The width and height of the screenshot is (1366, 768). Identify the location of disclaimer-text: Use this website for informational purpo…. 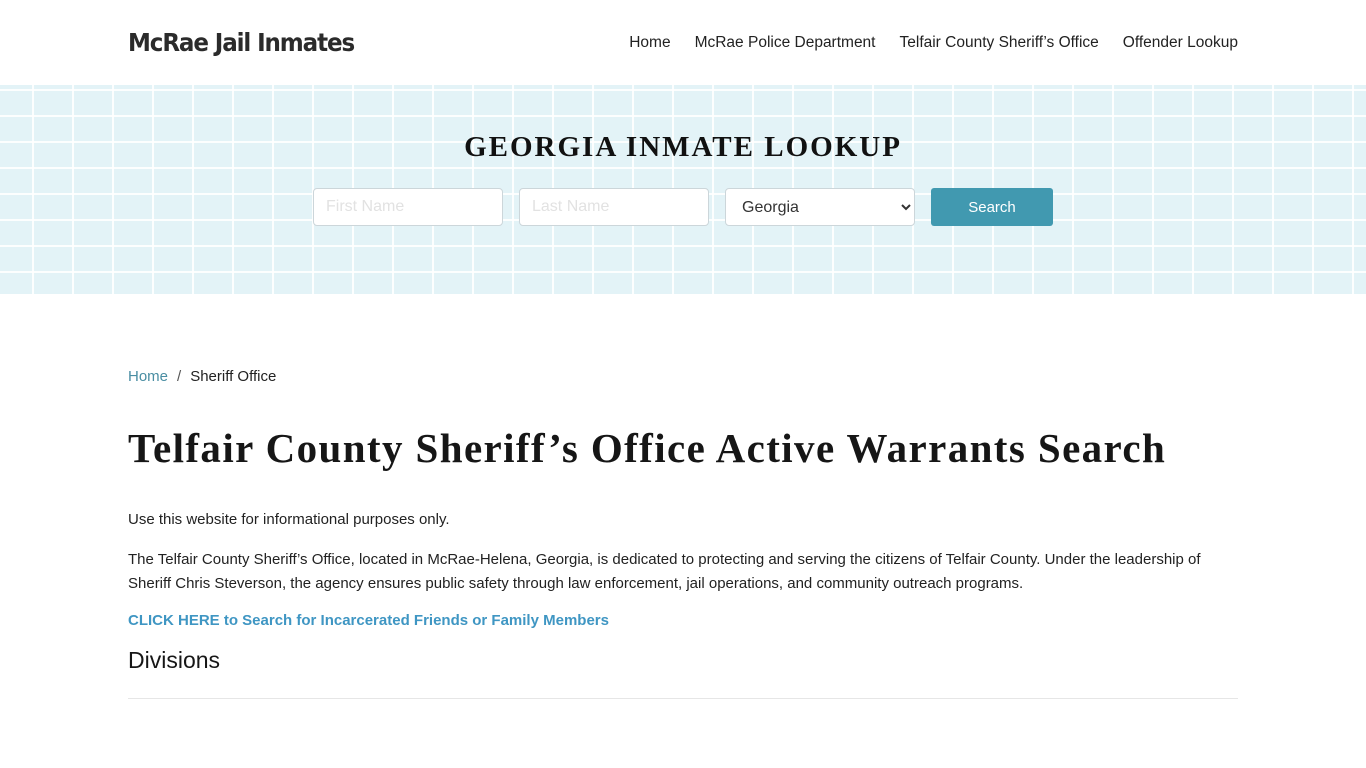
(289, 519).